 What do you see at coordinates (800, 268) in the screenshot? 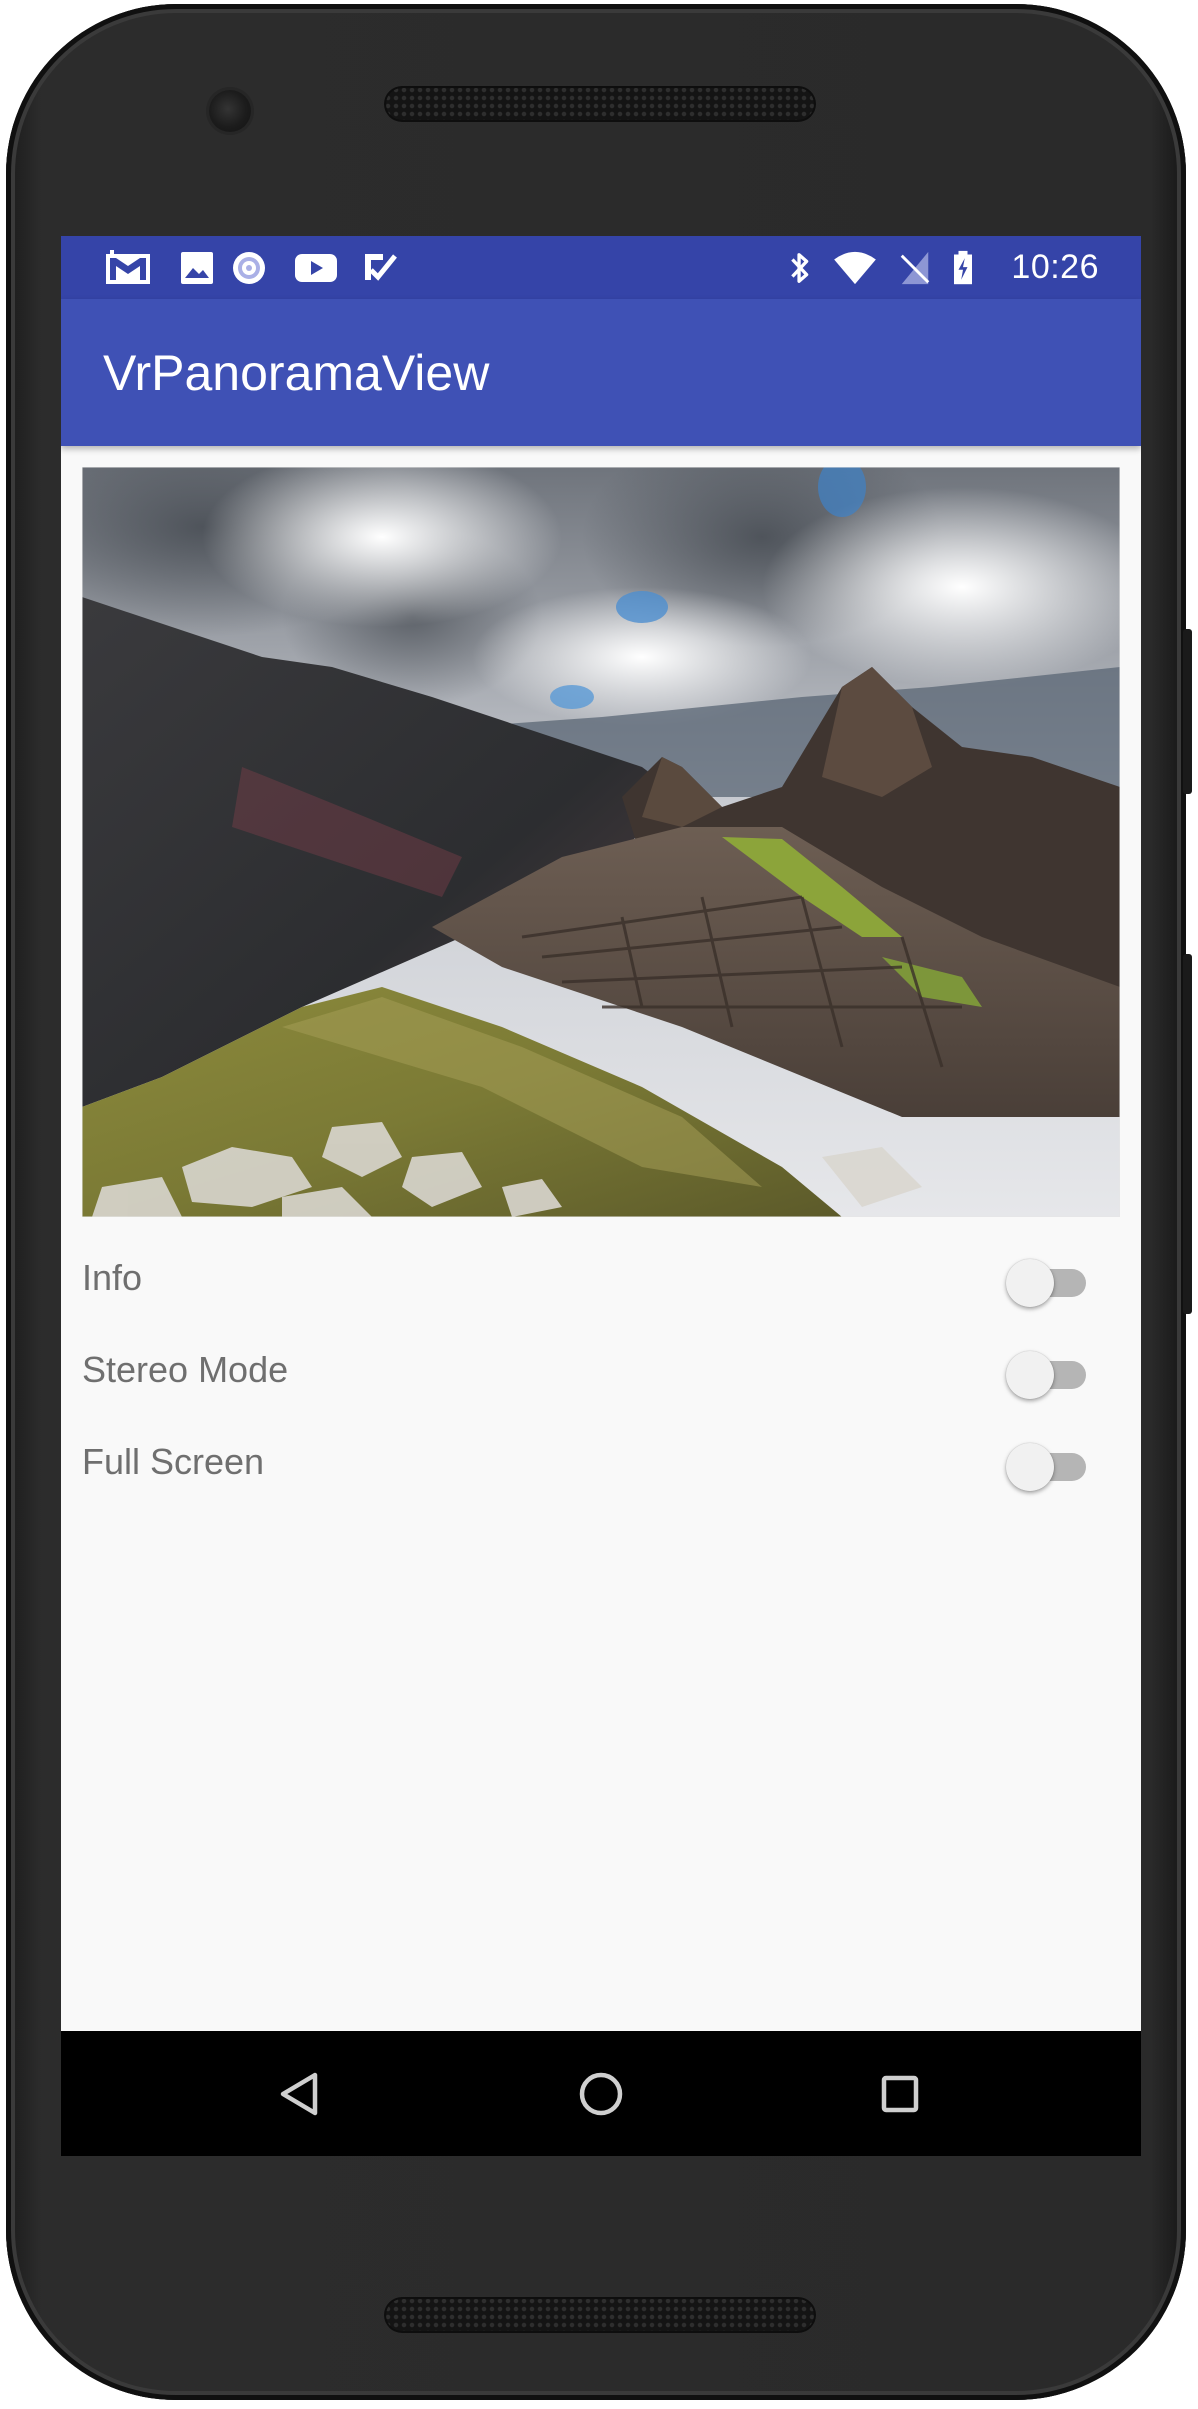
I see `bluetooth-icon` at bounding box center [800, 268].